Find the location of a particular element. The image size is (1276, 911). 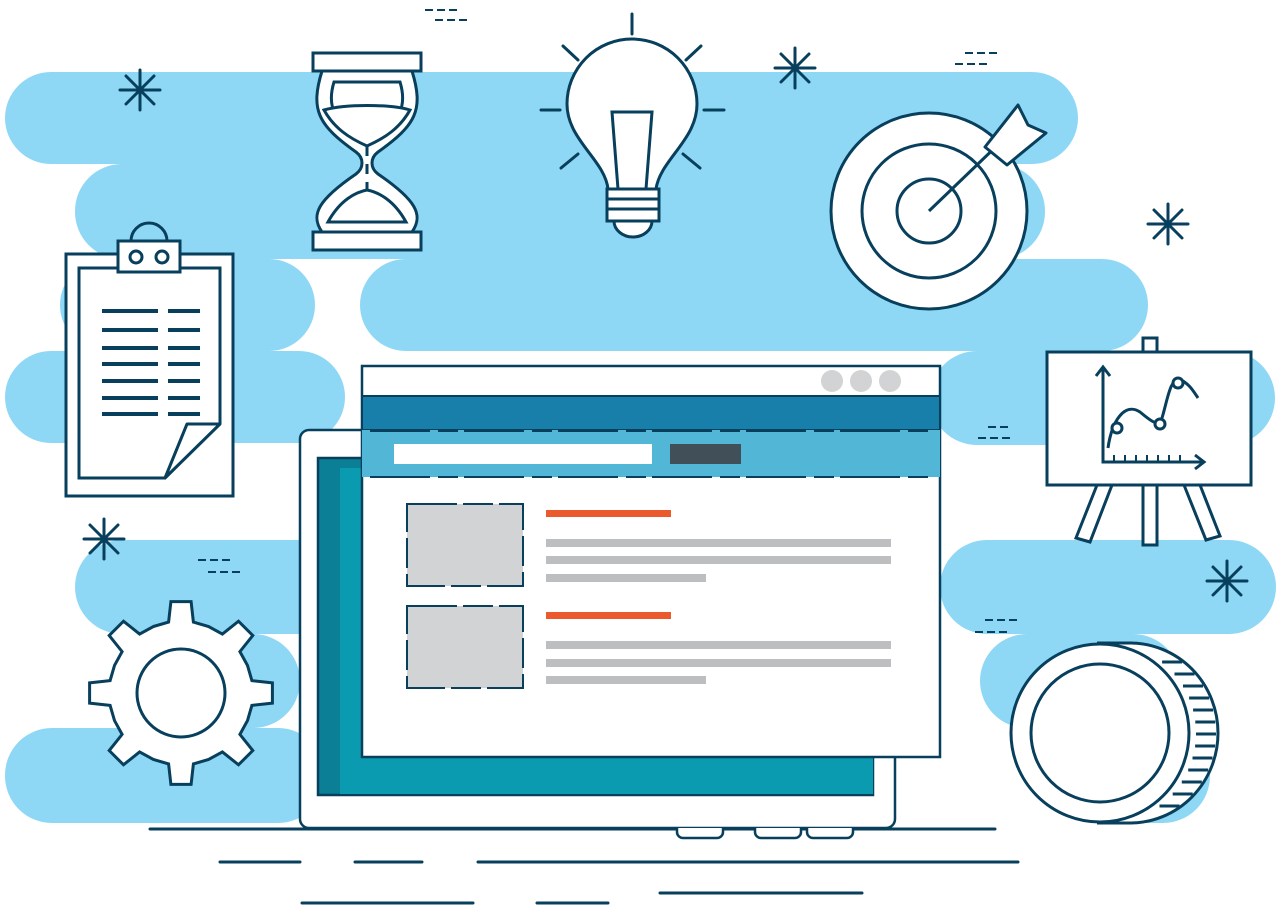

search-input is located at coordinates (523, 454).